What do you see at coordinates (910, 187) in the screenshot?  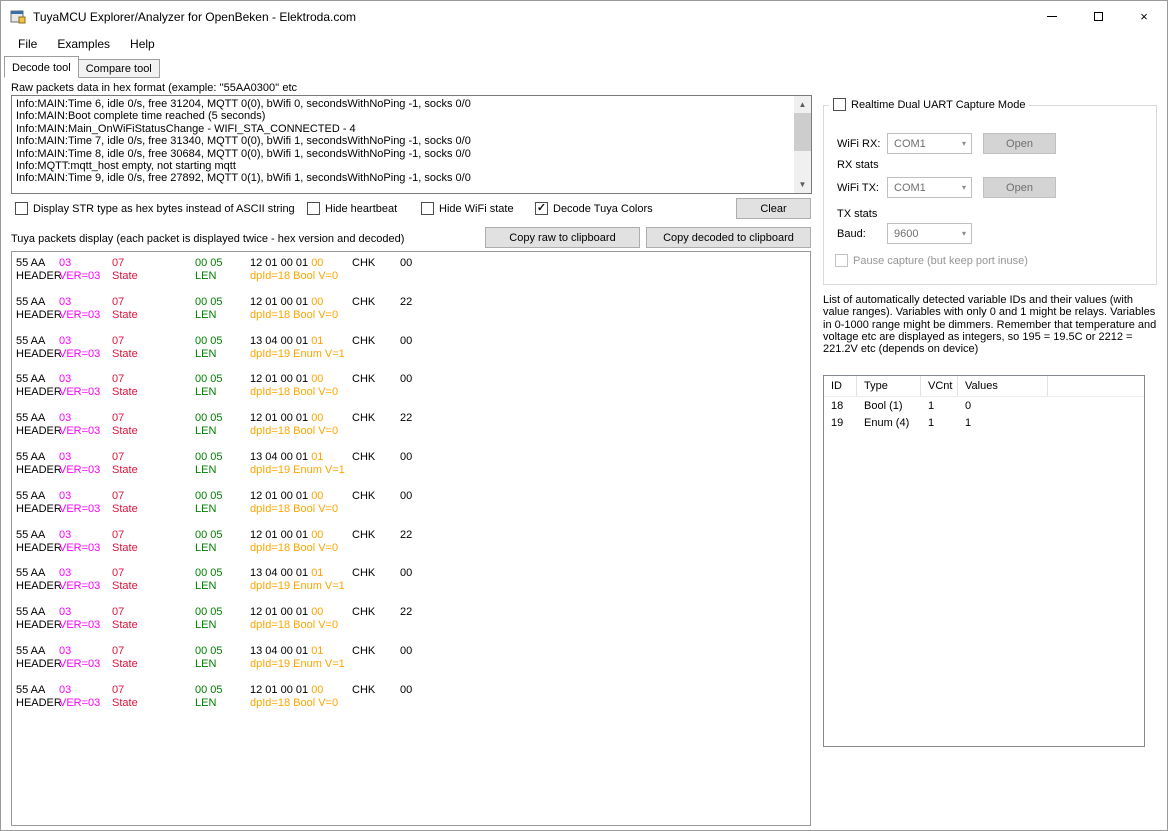 I see `combo-value: COM1` at bounding box center [910, 187].